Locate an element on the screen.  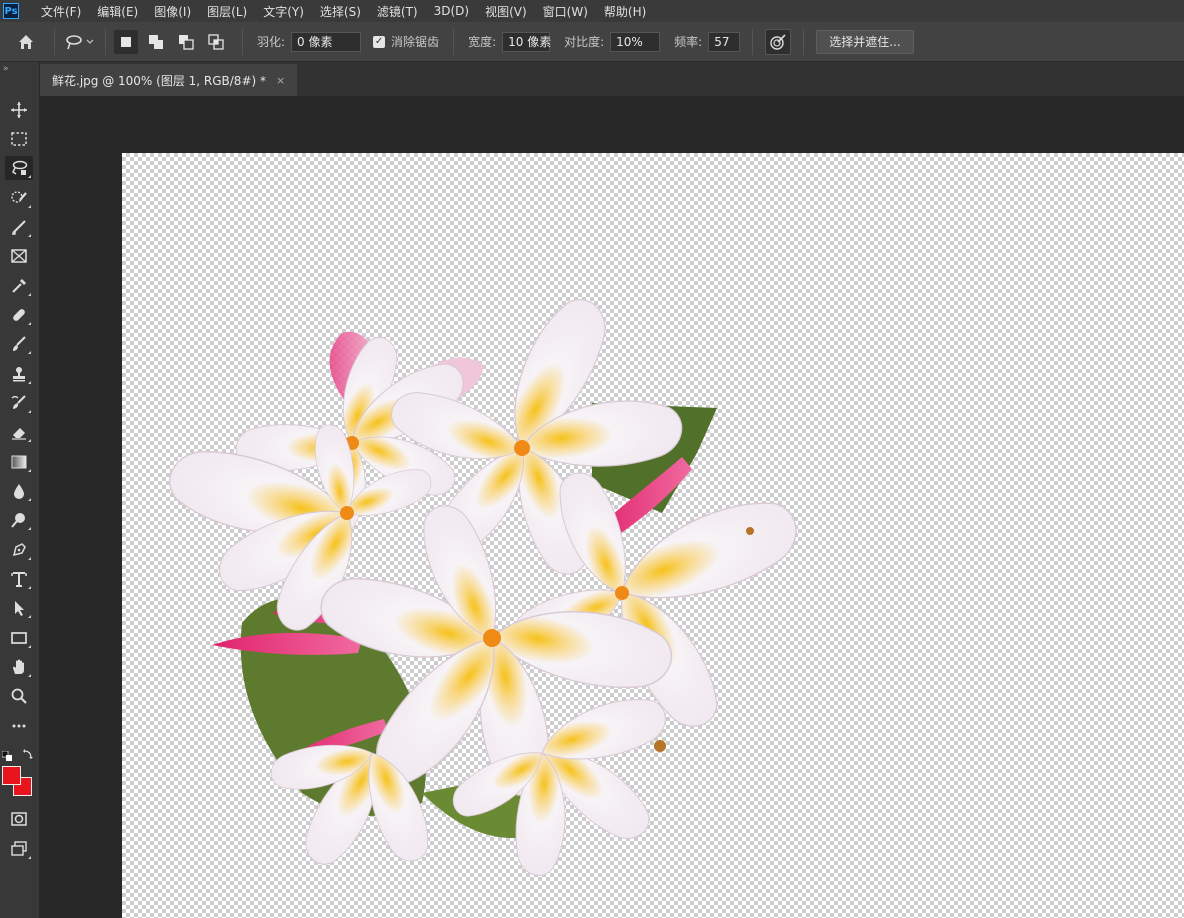
menu-filter: 滤镜(T) is located at coordinates (397, 11).